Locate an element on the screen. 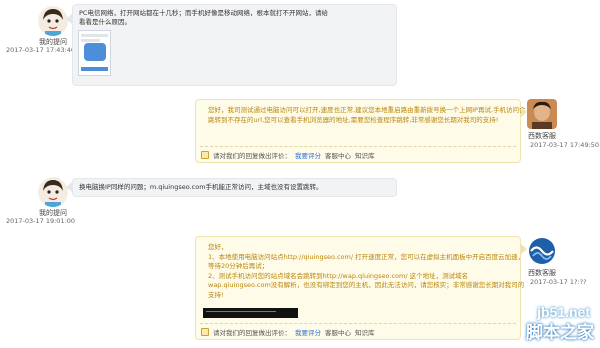 This screenshot has height=348, width=600. screenshot-thumbnail is located at coordinates (94, 53).